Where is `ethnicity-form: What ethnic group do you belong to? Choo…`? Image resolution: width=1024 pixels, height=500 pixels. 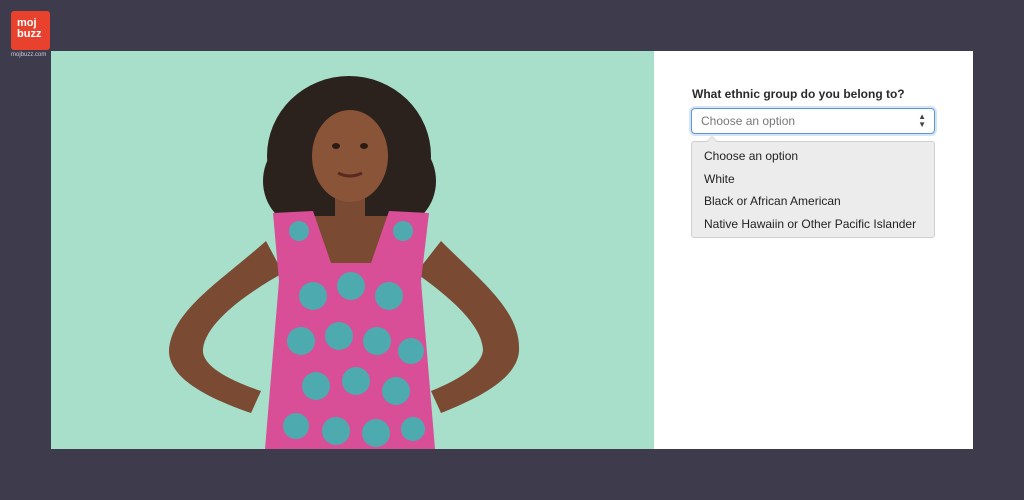 ethnicity-form: What ethnic group do you belong to? Choo… is located at coordinates (816, 162).